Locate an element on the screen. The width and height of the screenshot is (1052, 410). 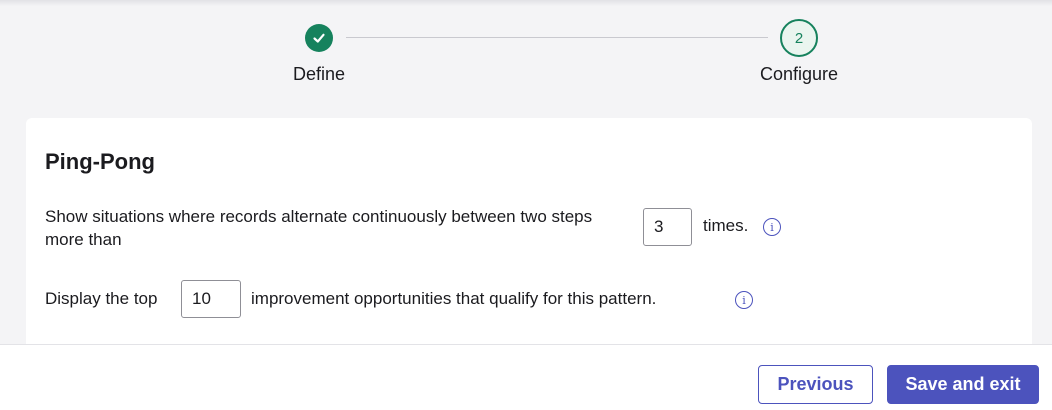
display-top-label: Display the top is located at coordinates (101, 298).